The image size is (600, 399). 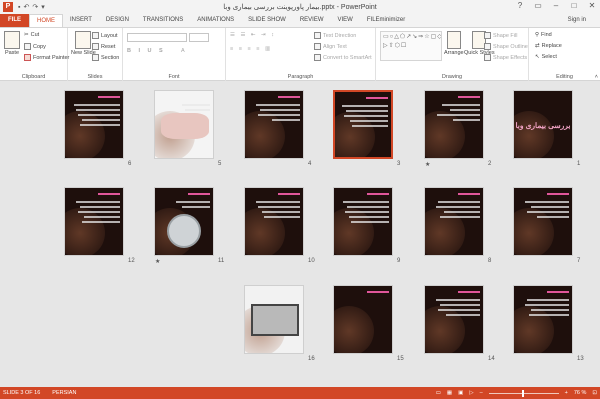 I want to click on replace-icon: ⇄, so click(x=537, y=46).